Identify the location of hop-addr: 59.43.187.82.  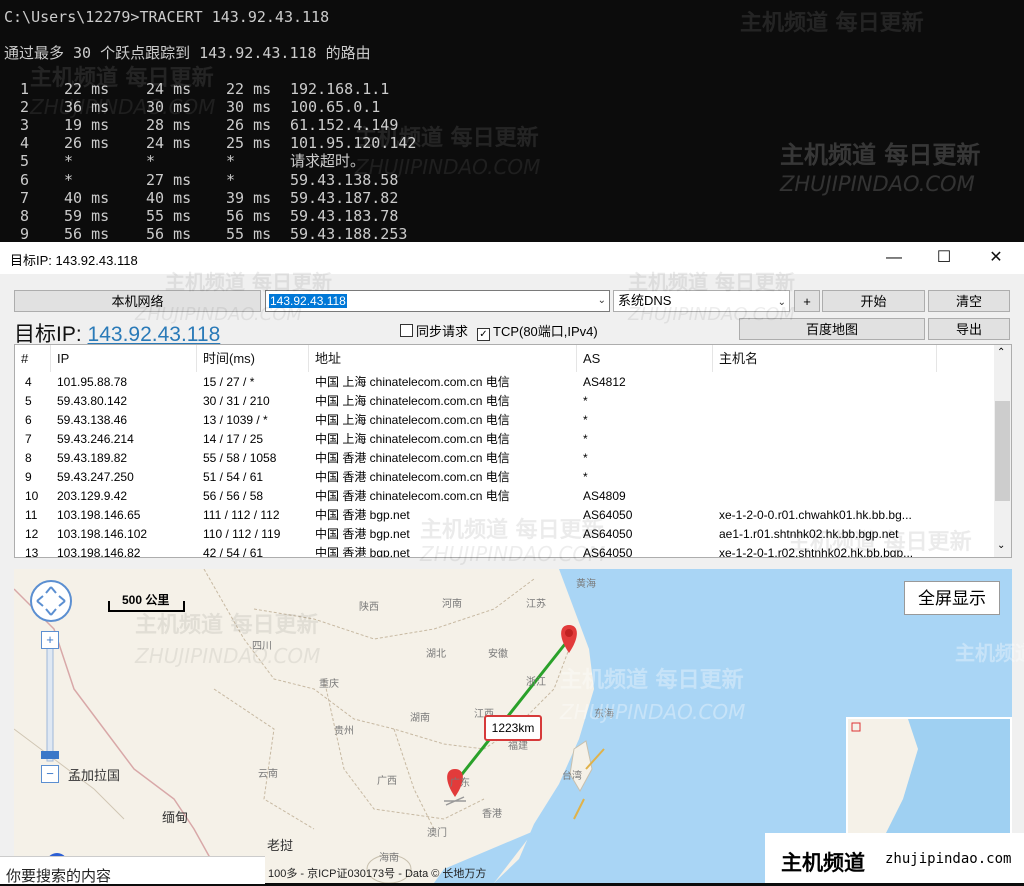
(344, 197).